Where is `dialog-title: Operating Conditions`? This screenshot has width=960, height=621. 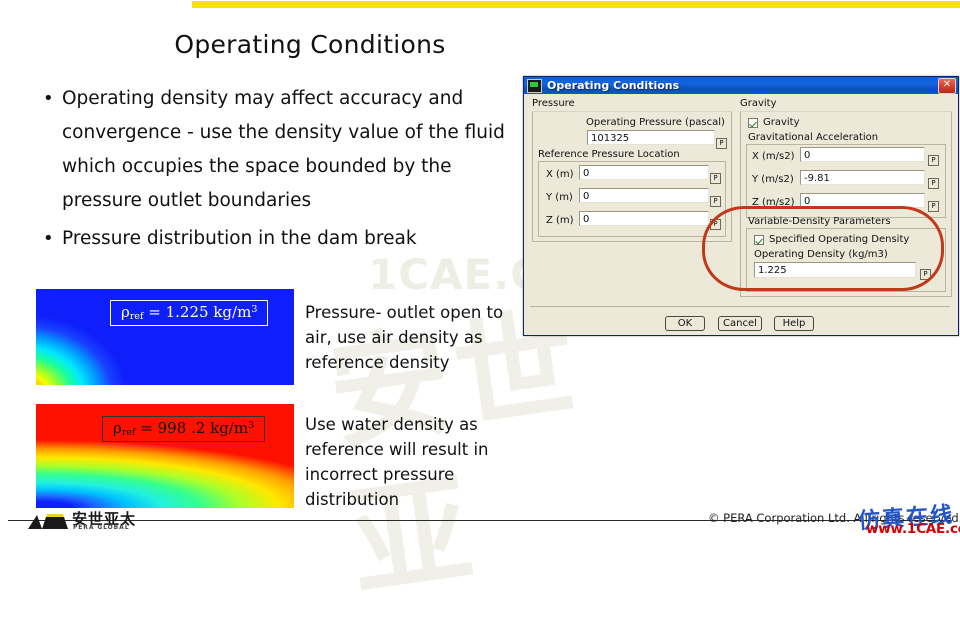
dialog-title: Operating Conditions is located at coordinates (613, 85).